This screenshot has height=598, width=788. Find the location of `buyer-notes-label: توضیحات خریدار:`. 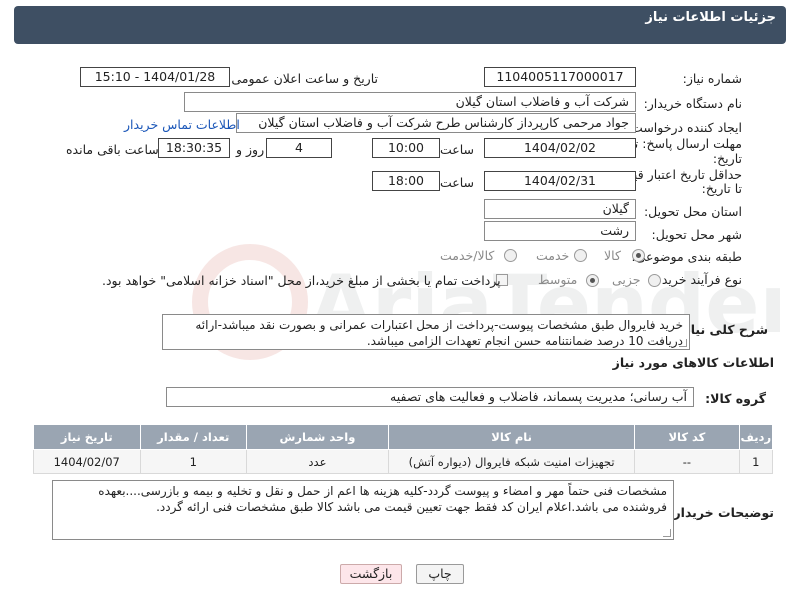

buyer-notes-label: توضیحات خریدار: is located at coordinates (721, 512).